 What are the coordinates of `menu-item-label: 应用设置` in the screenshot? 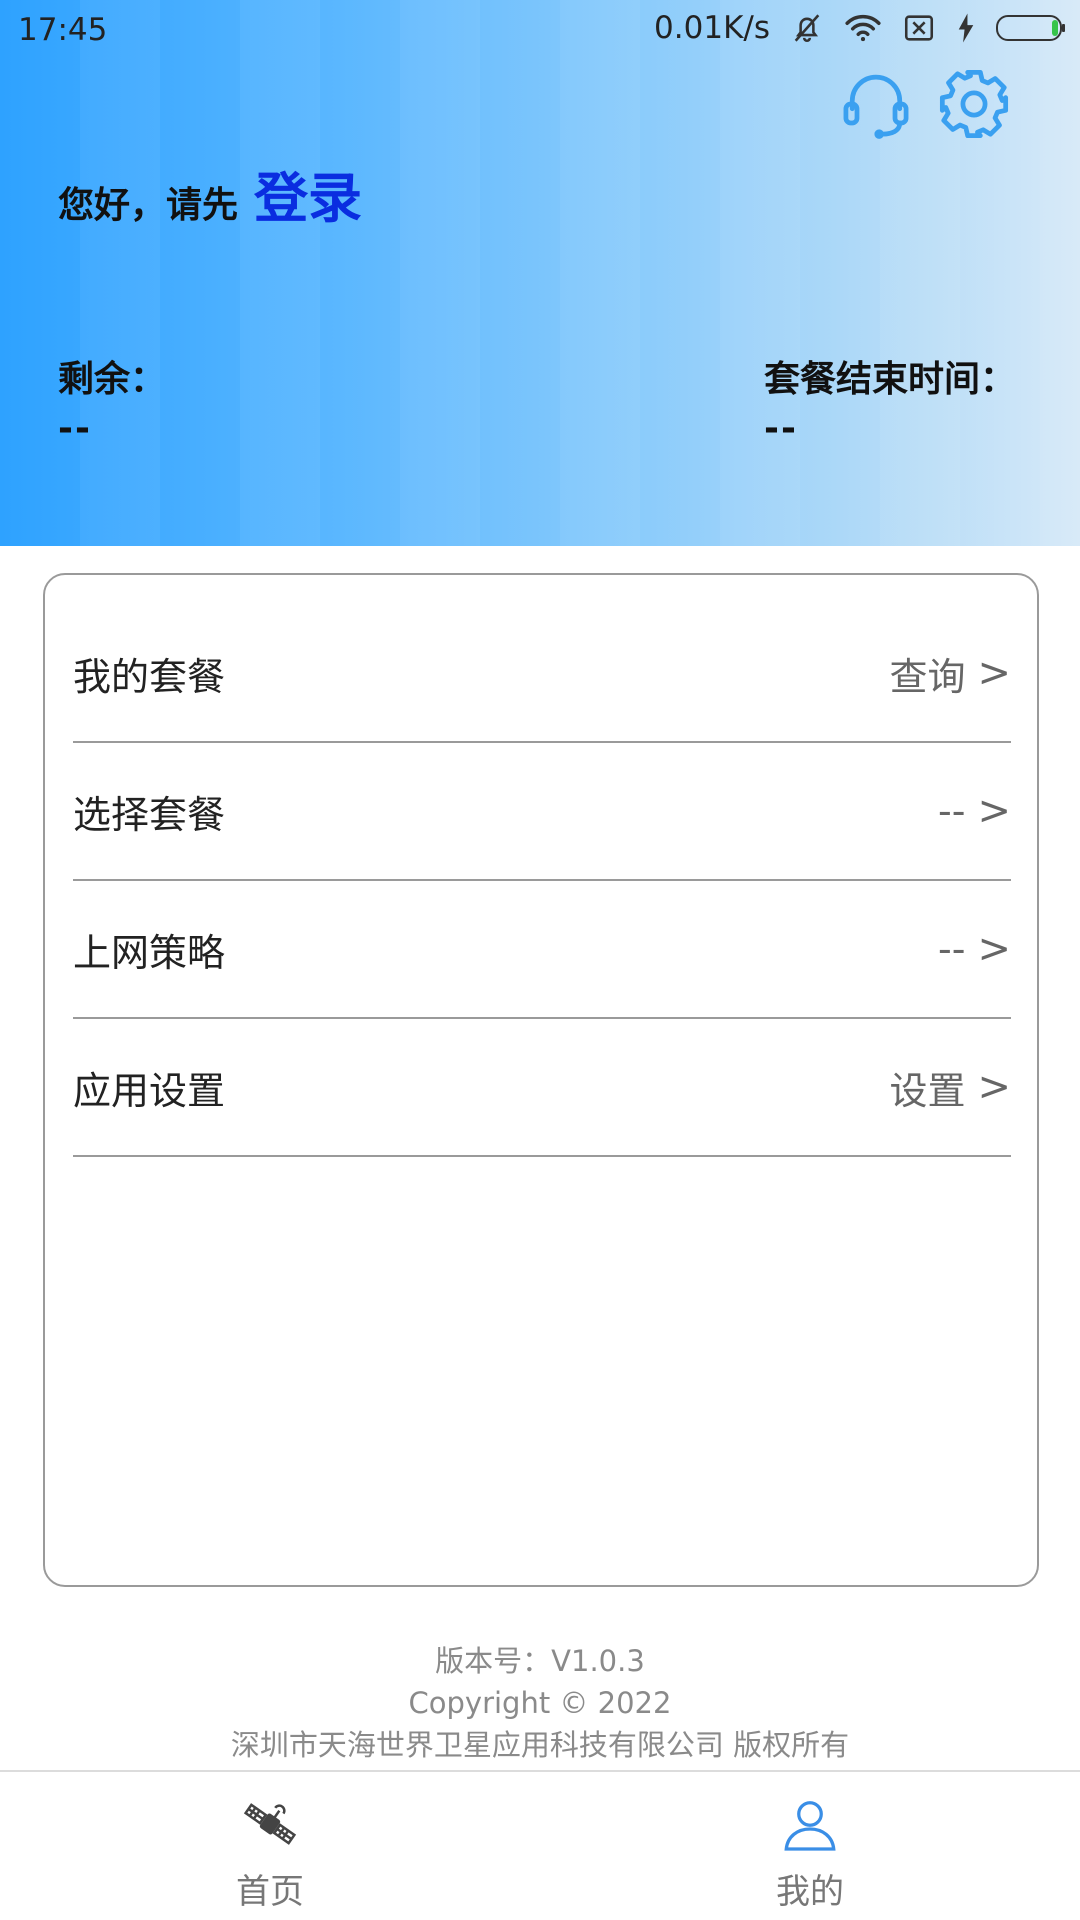 It's located at (149, 1090).